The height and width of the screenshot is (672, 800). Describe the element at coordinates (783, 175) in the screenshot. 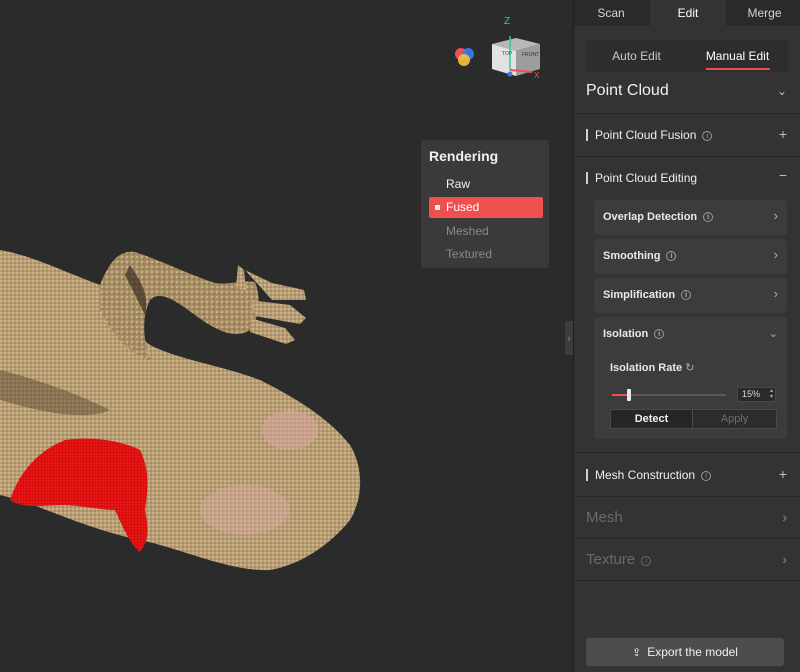

I see `minus-icon: −` at that location.